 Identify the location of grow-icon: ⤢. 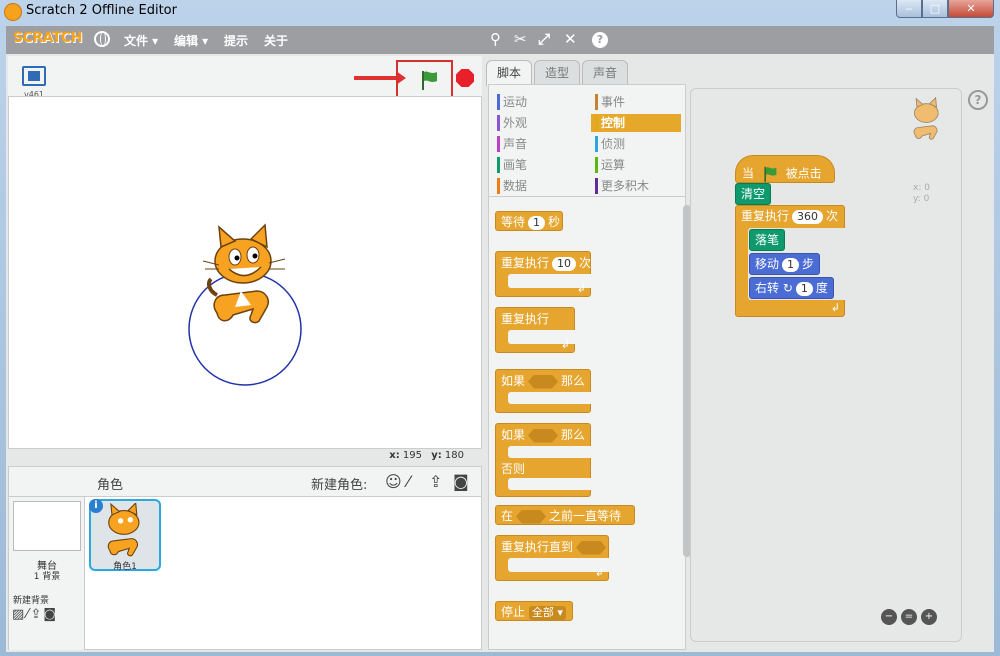
(544, 39).